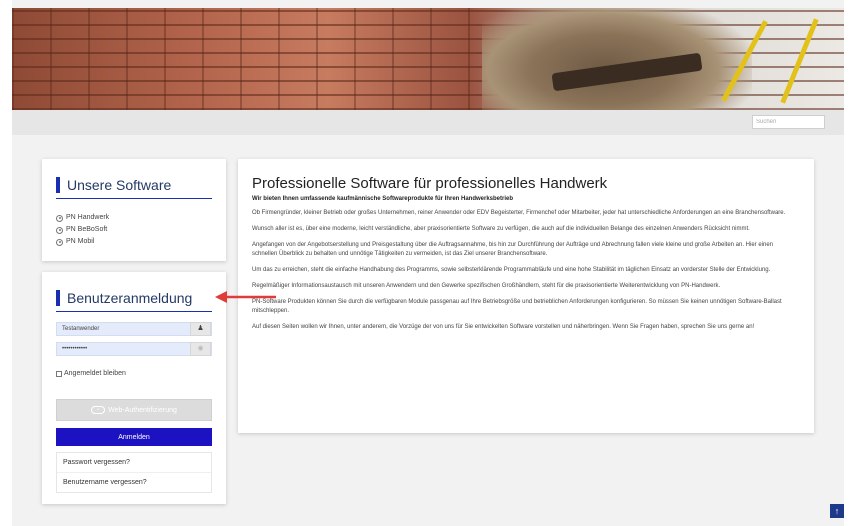  I want to click on scroll-top-button: ↑, so click(837, 511).